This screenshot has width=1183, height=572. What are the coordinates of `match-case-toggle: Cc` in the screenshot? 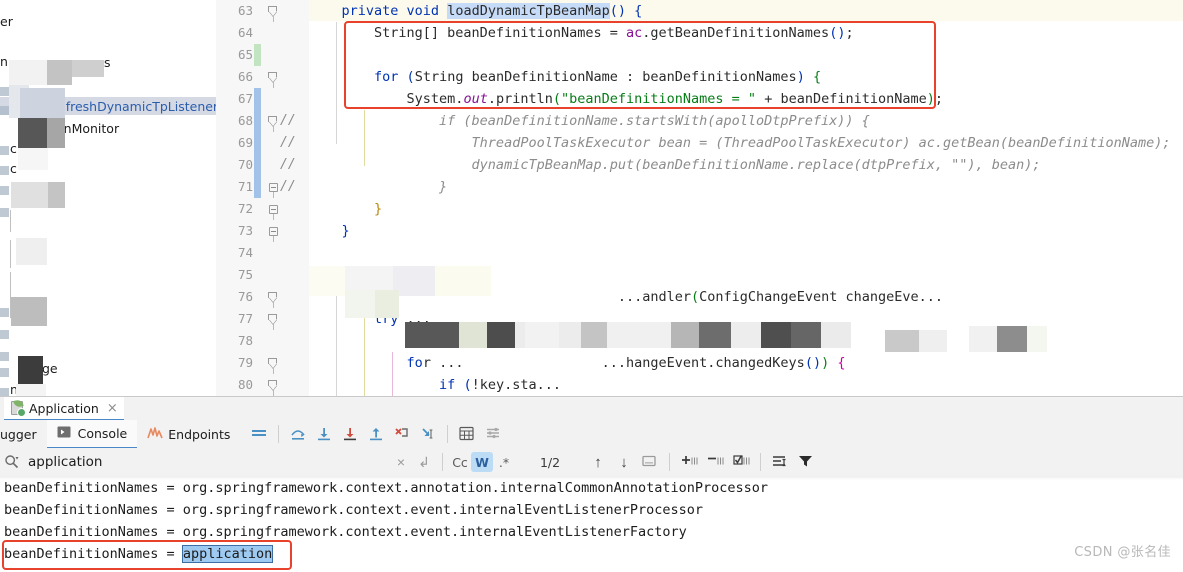 It's located at (460, 462).